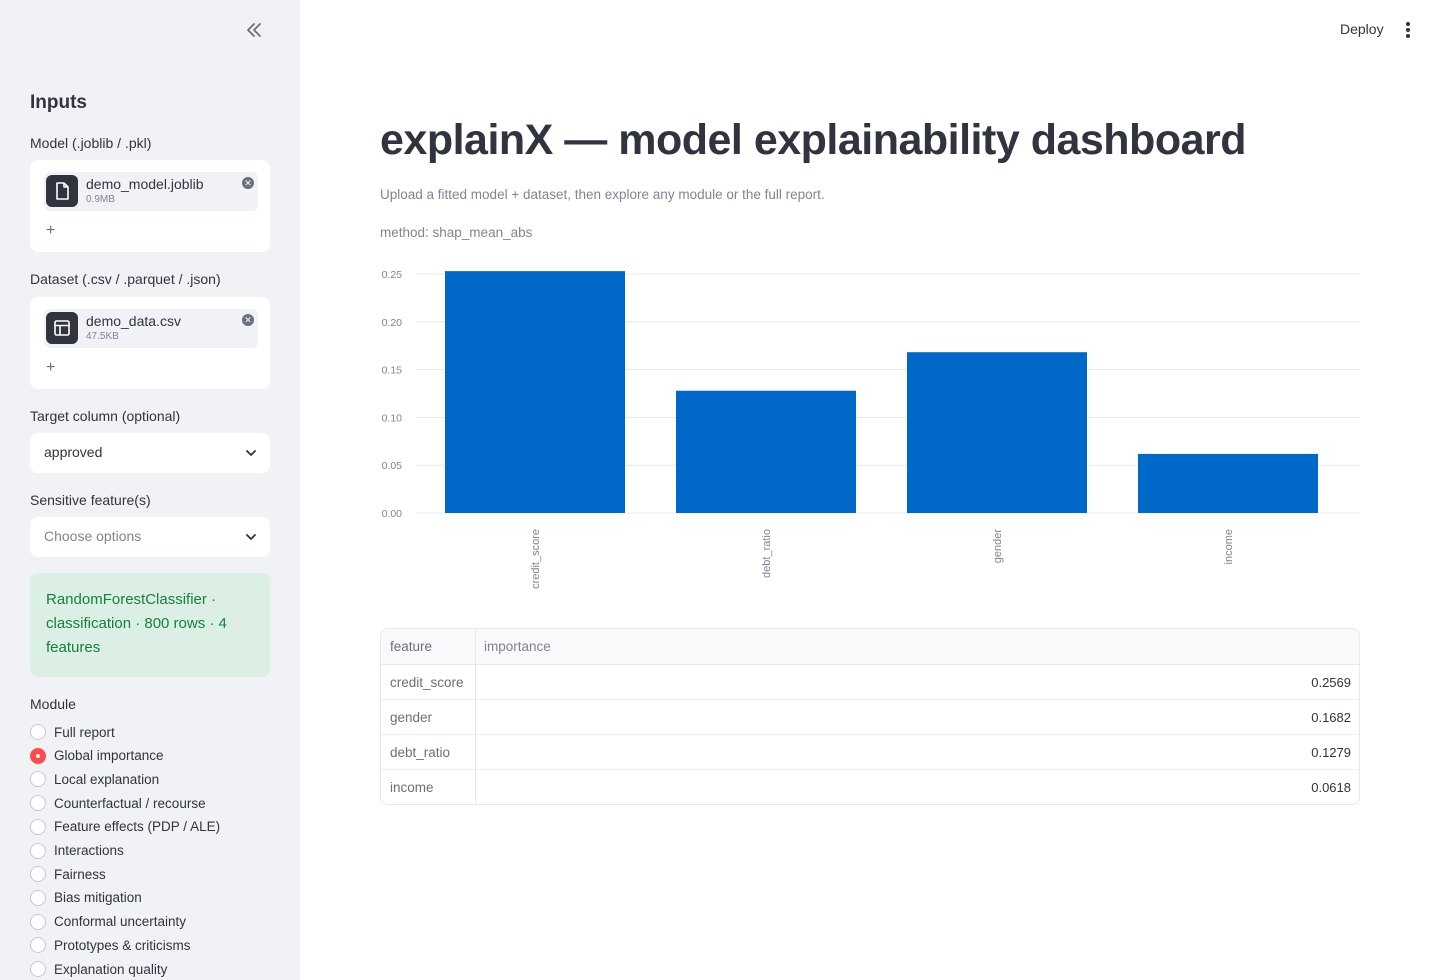  What do you see at coordinates (392, 514) in the screenshot?
I see `y-tick-label: 0.00` at bounding box center [392, 514].